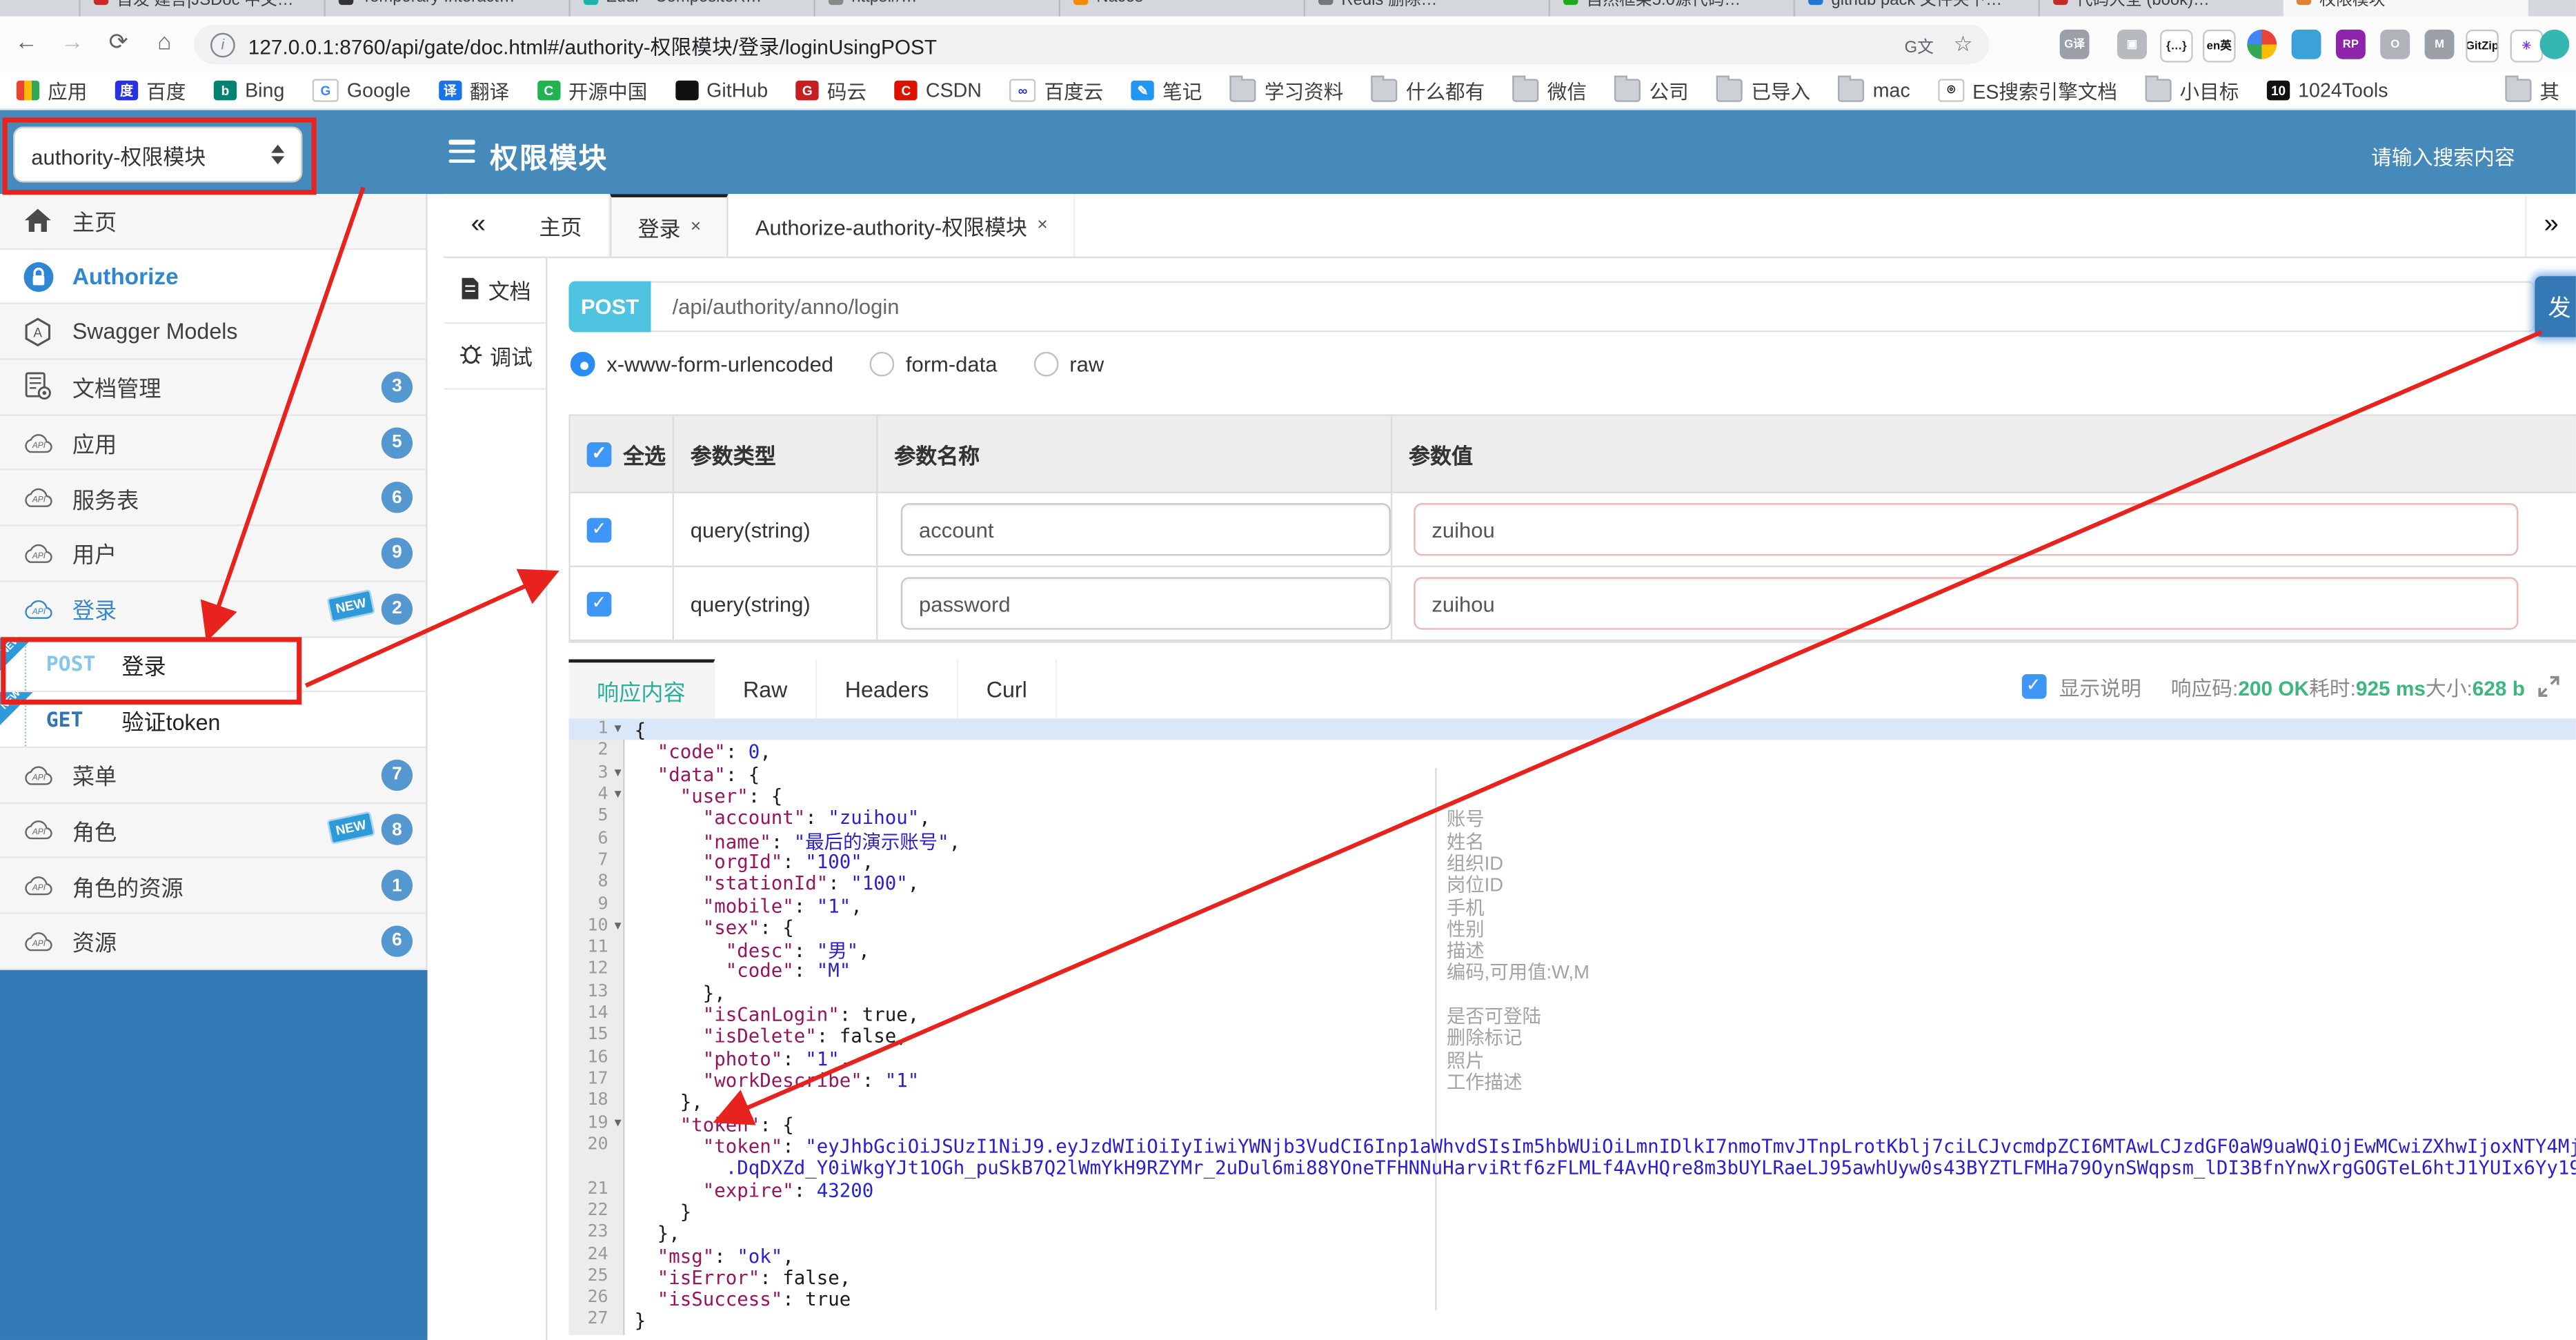 Image resolution: width=2576 pixels, height=1340 pixels. What do you see at coordinates (1763, 90) in the screenshot?
I see `bookmark-item: 已导入` at bounding box center [1763, 90].